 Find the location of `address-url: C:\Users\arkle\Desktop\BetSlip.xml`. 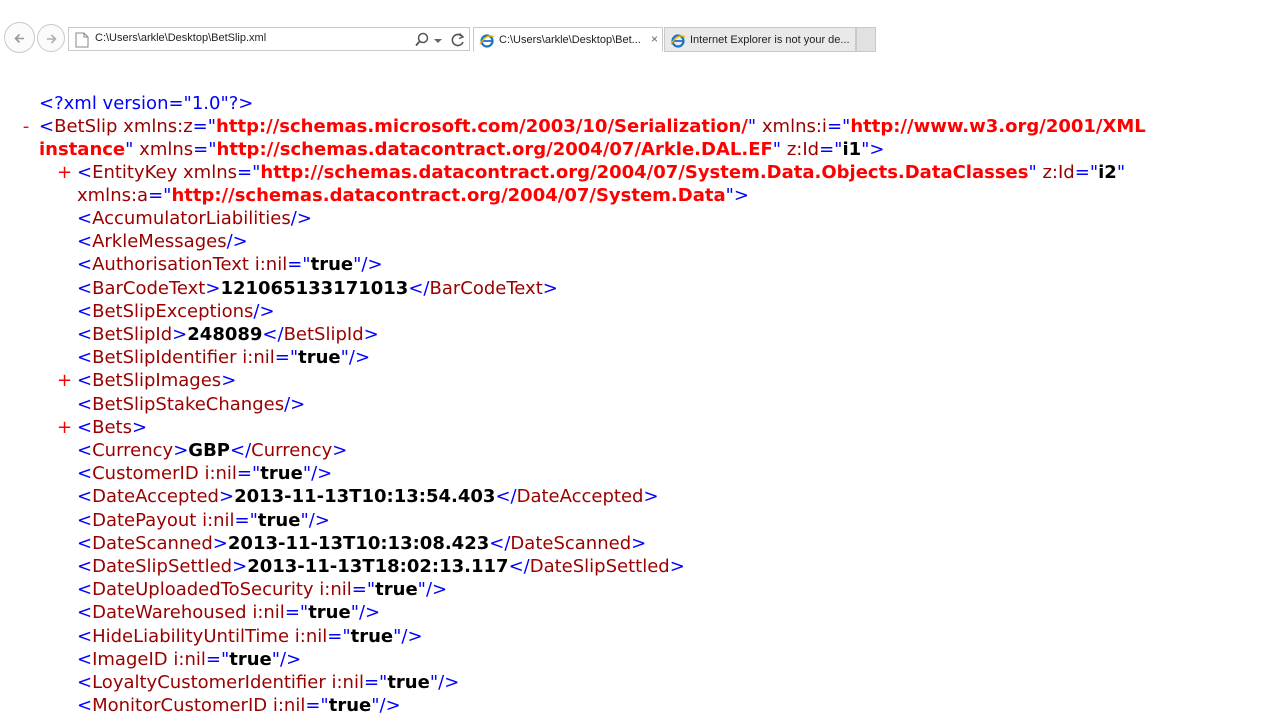

address-url: C:\Users\arkle\Desktop\BetSlip.xml is located at coordinates (180, 38).